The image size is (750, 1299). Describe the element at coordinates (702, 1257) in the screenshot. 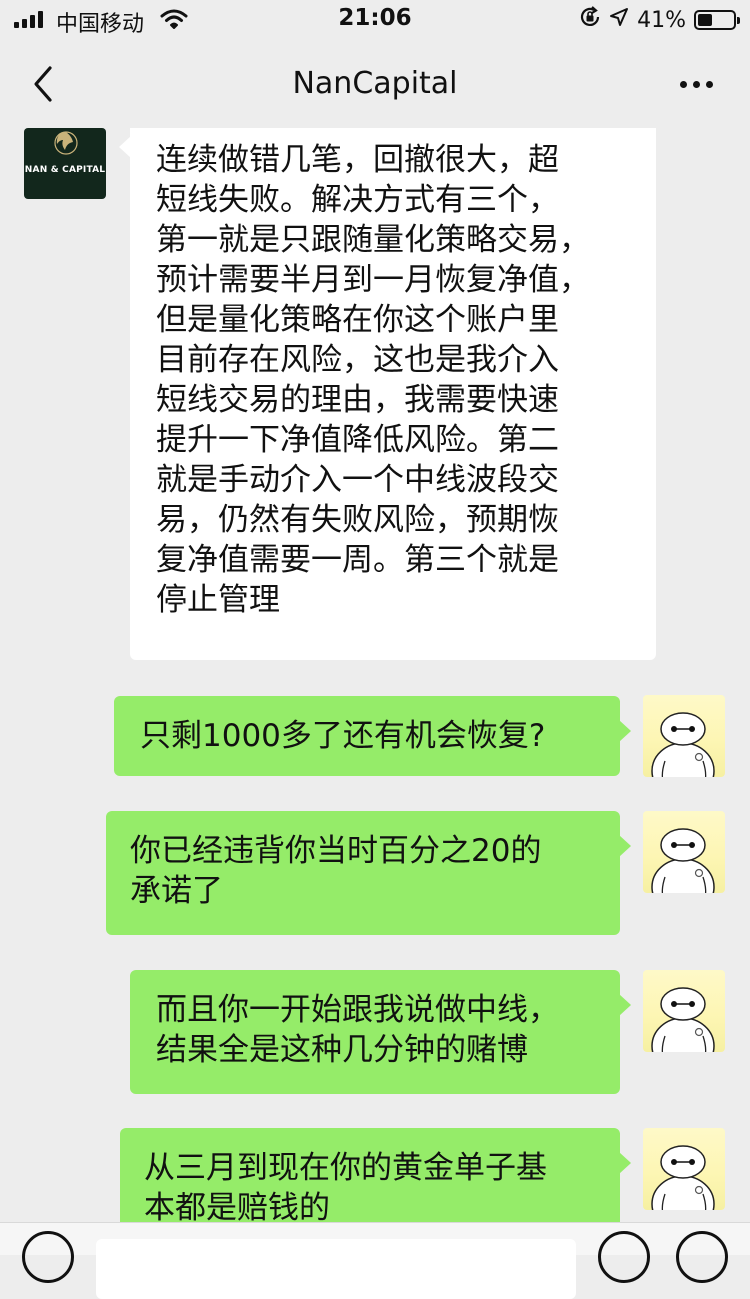

I see `more-actions-button` at that location.